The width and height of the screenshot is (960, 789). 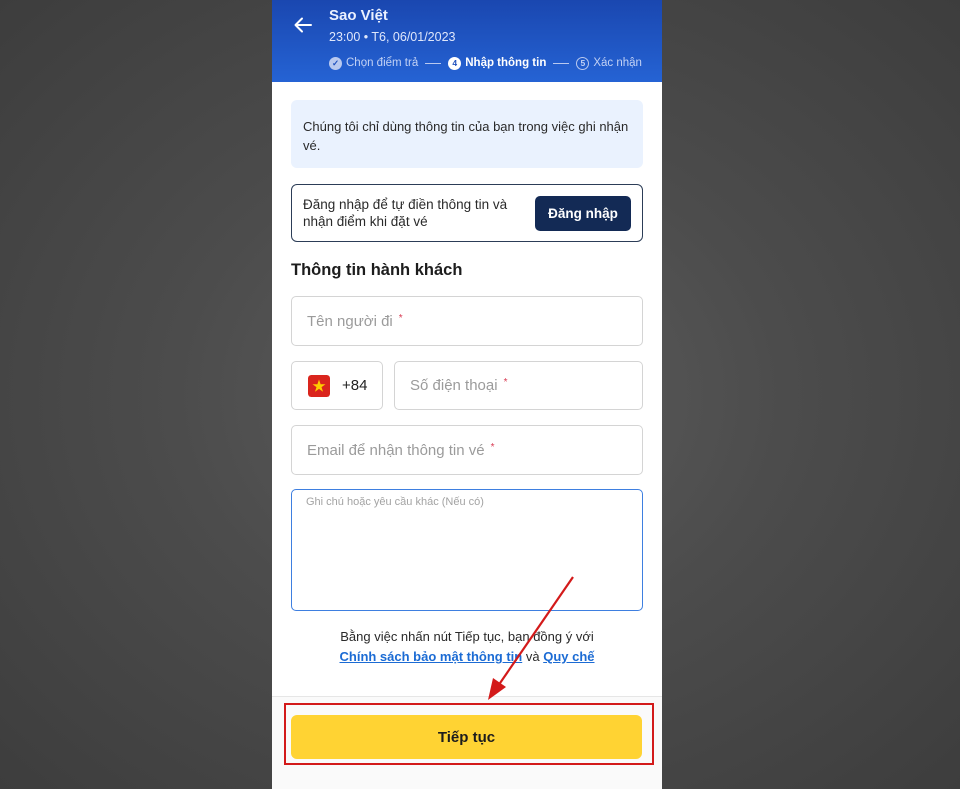 I want to click on passenger-info-title: Thông tin hành khách, so click(x=377, y=270).